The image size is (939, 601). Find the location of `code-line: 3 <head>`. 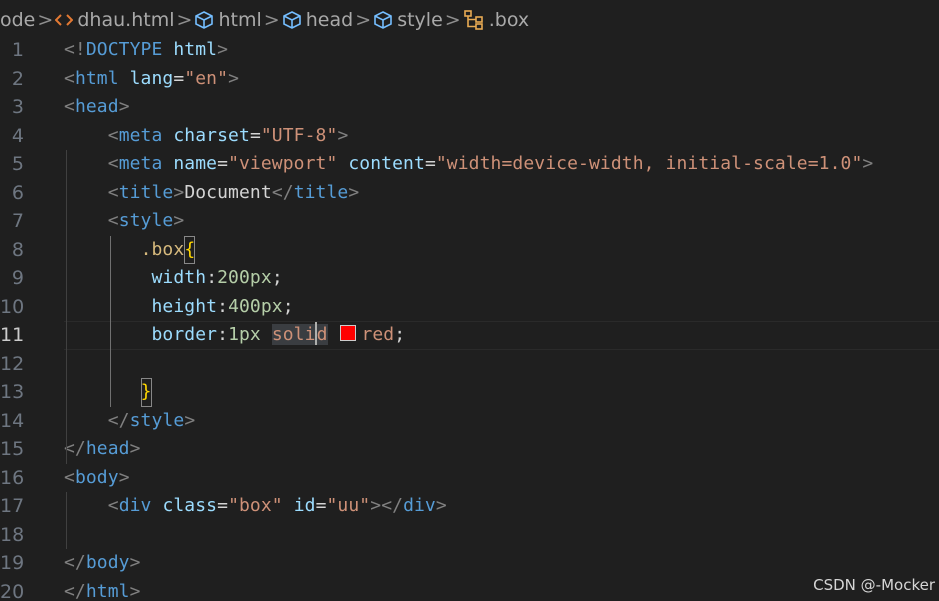

code-line: 3 <head> is located at coordinates (469, 107).